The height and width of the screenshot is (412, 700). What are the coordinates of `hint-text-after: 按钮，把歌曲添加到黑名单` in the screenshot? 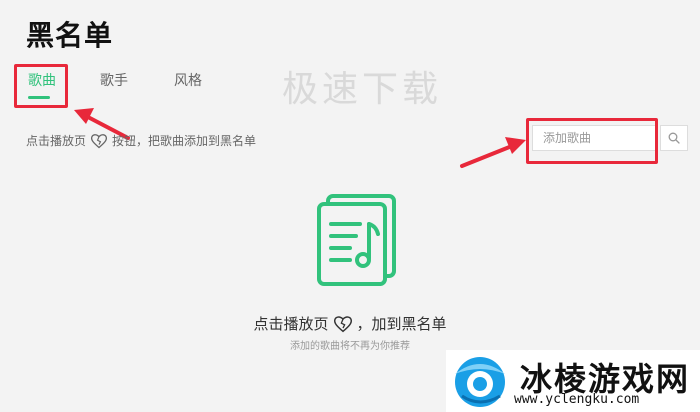 It's located at (184, 141).